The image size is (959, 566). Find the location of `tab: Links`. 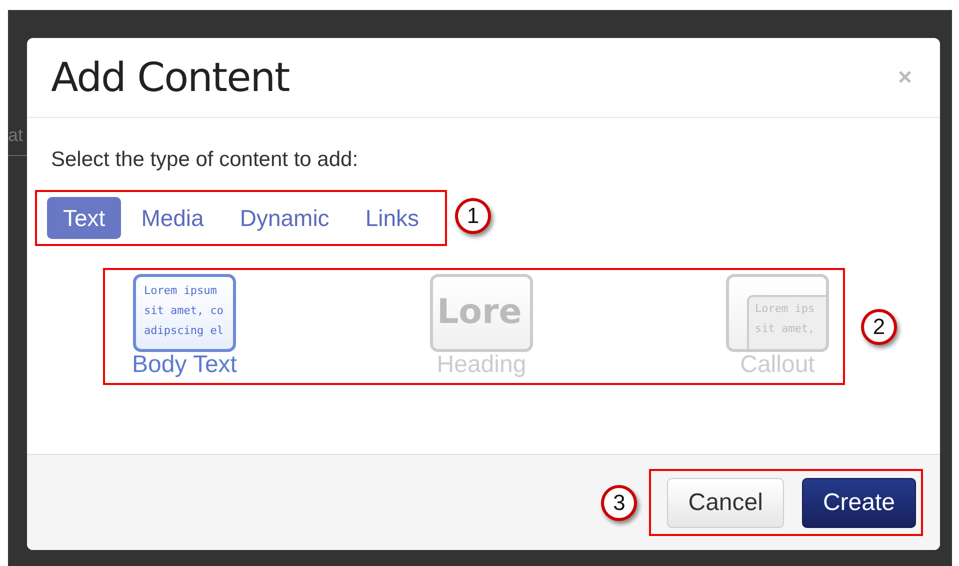

tab: Links is located at coordinates (392, 217).